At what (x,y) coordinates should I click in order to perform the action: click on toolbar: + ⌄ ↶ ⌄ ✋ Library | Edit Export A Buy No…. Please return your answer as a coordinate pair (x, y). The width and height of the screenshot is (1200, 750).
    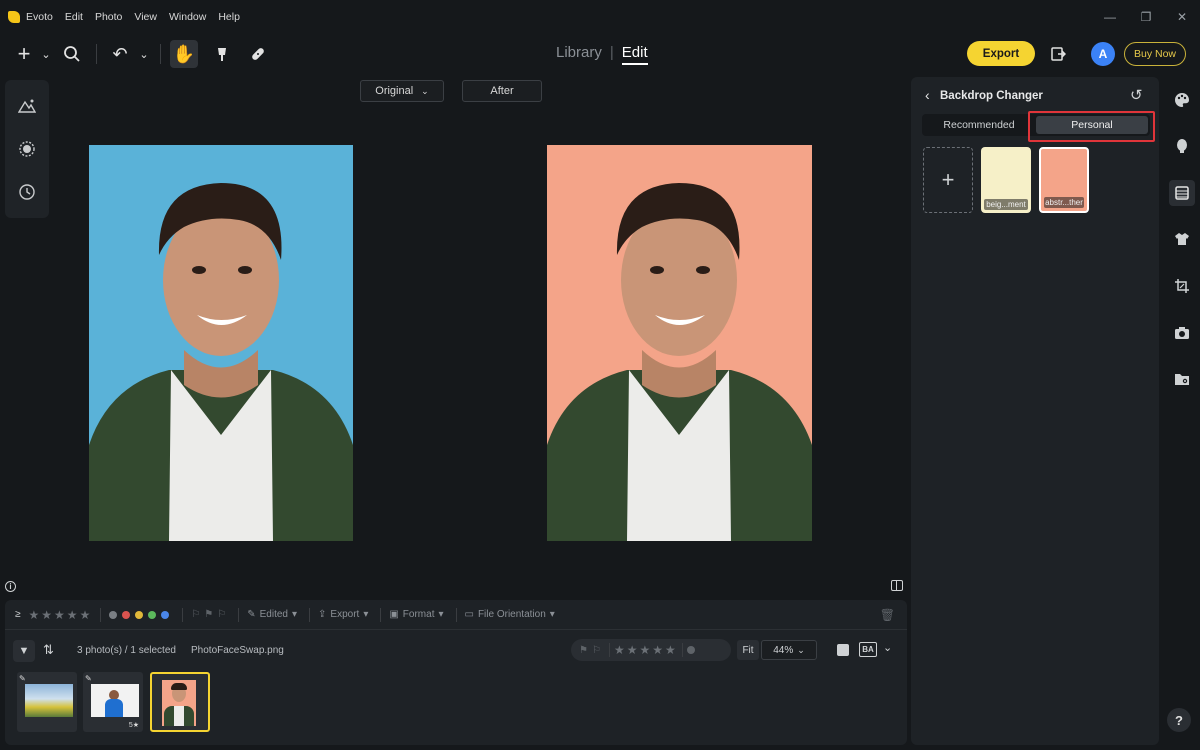
    Looking at the image, I should click on (600, 54).